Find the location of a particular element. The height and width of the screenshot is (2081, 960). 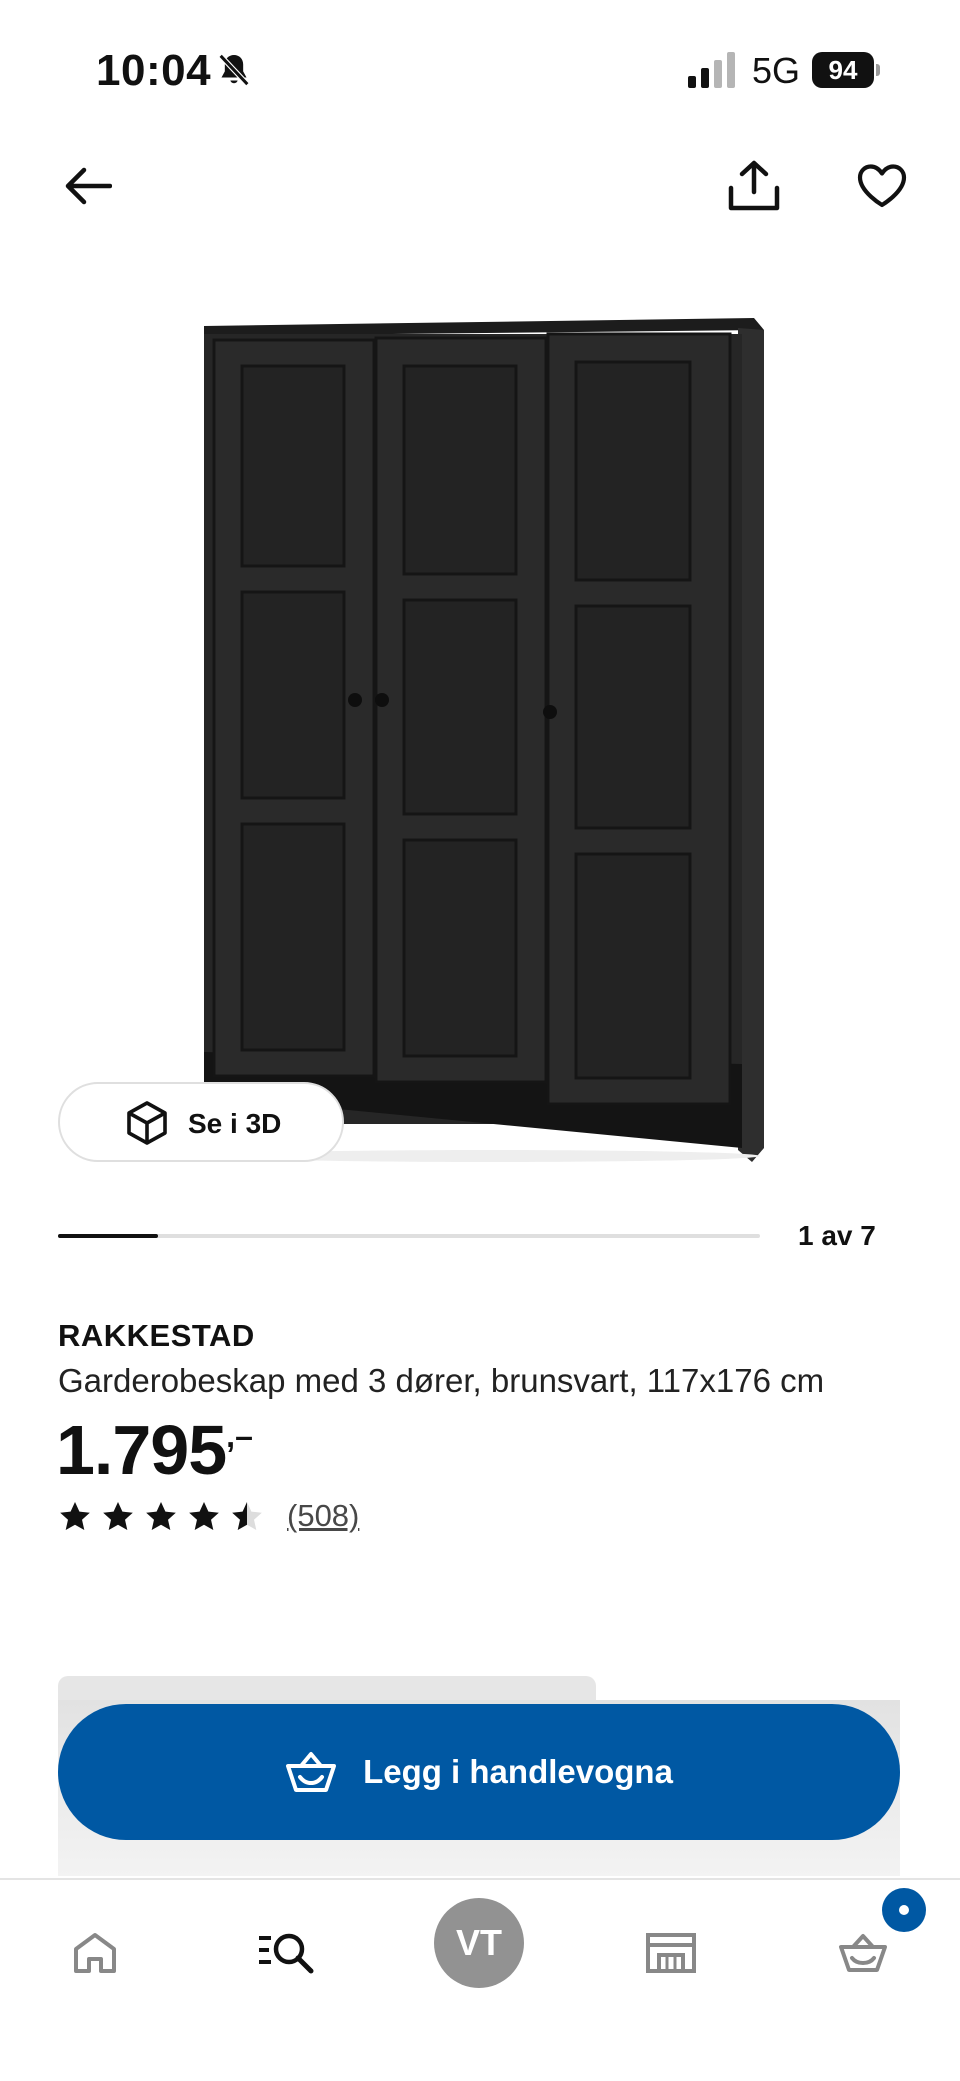

bell-muted-icon is located at coordinates (234, 70).